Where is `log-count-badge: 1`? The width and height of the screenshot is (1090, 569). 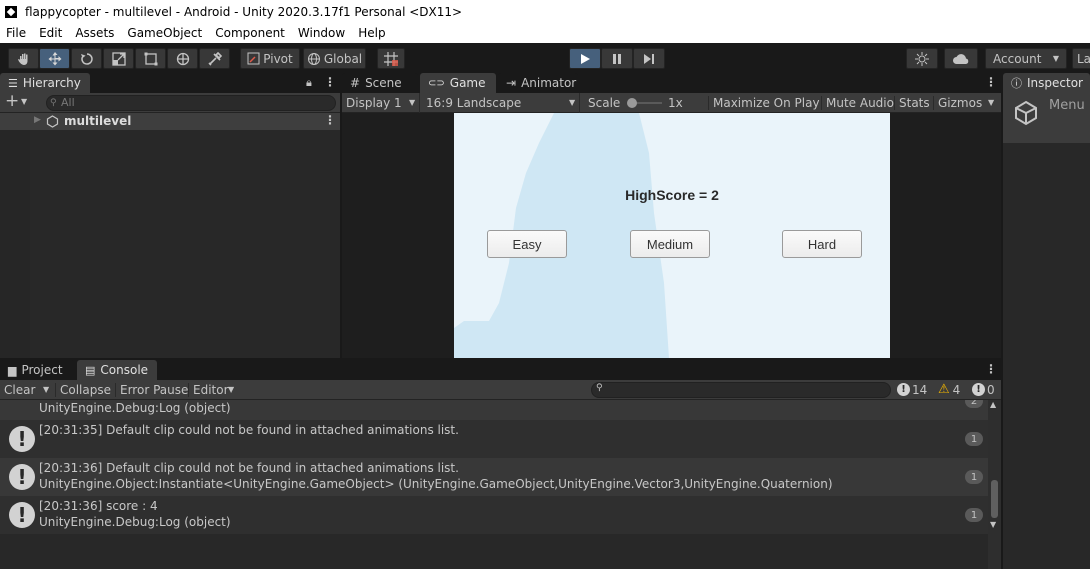 log-count-badge: 1 is located at coordinates (974, 515).